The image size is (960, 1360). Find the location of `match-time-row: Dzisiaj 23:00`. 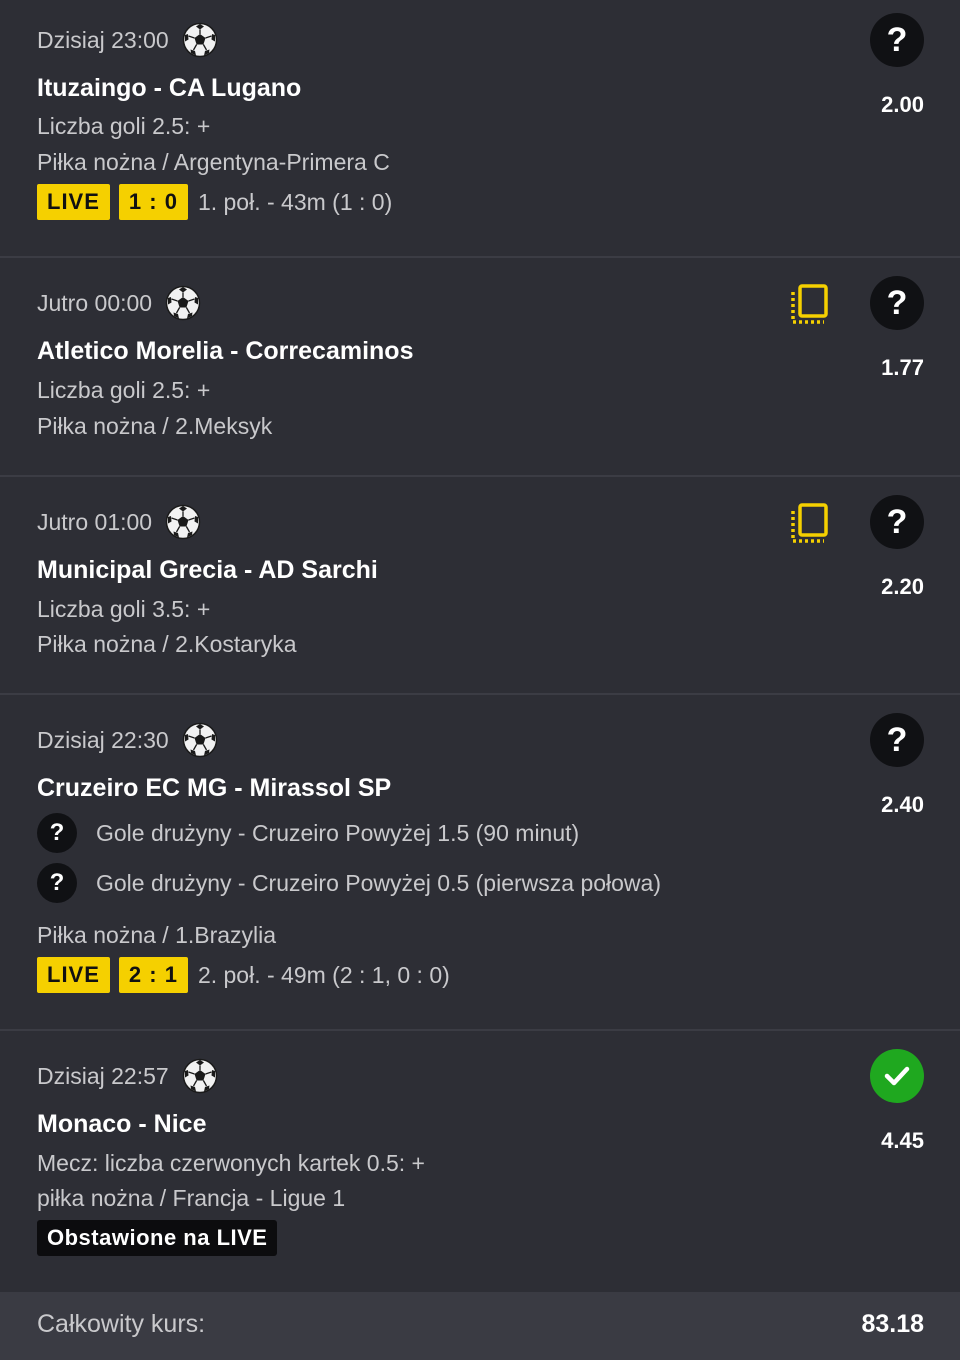

match-time-row: Dzisiaj 23:00 is located at coordinates (127, 40).